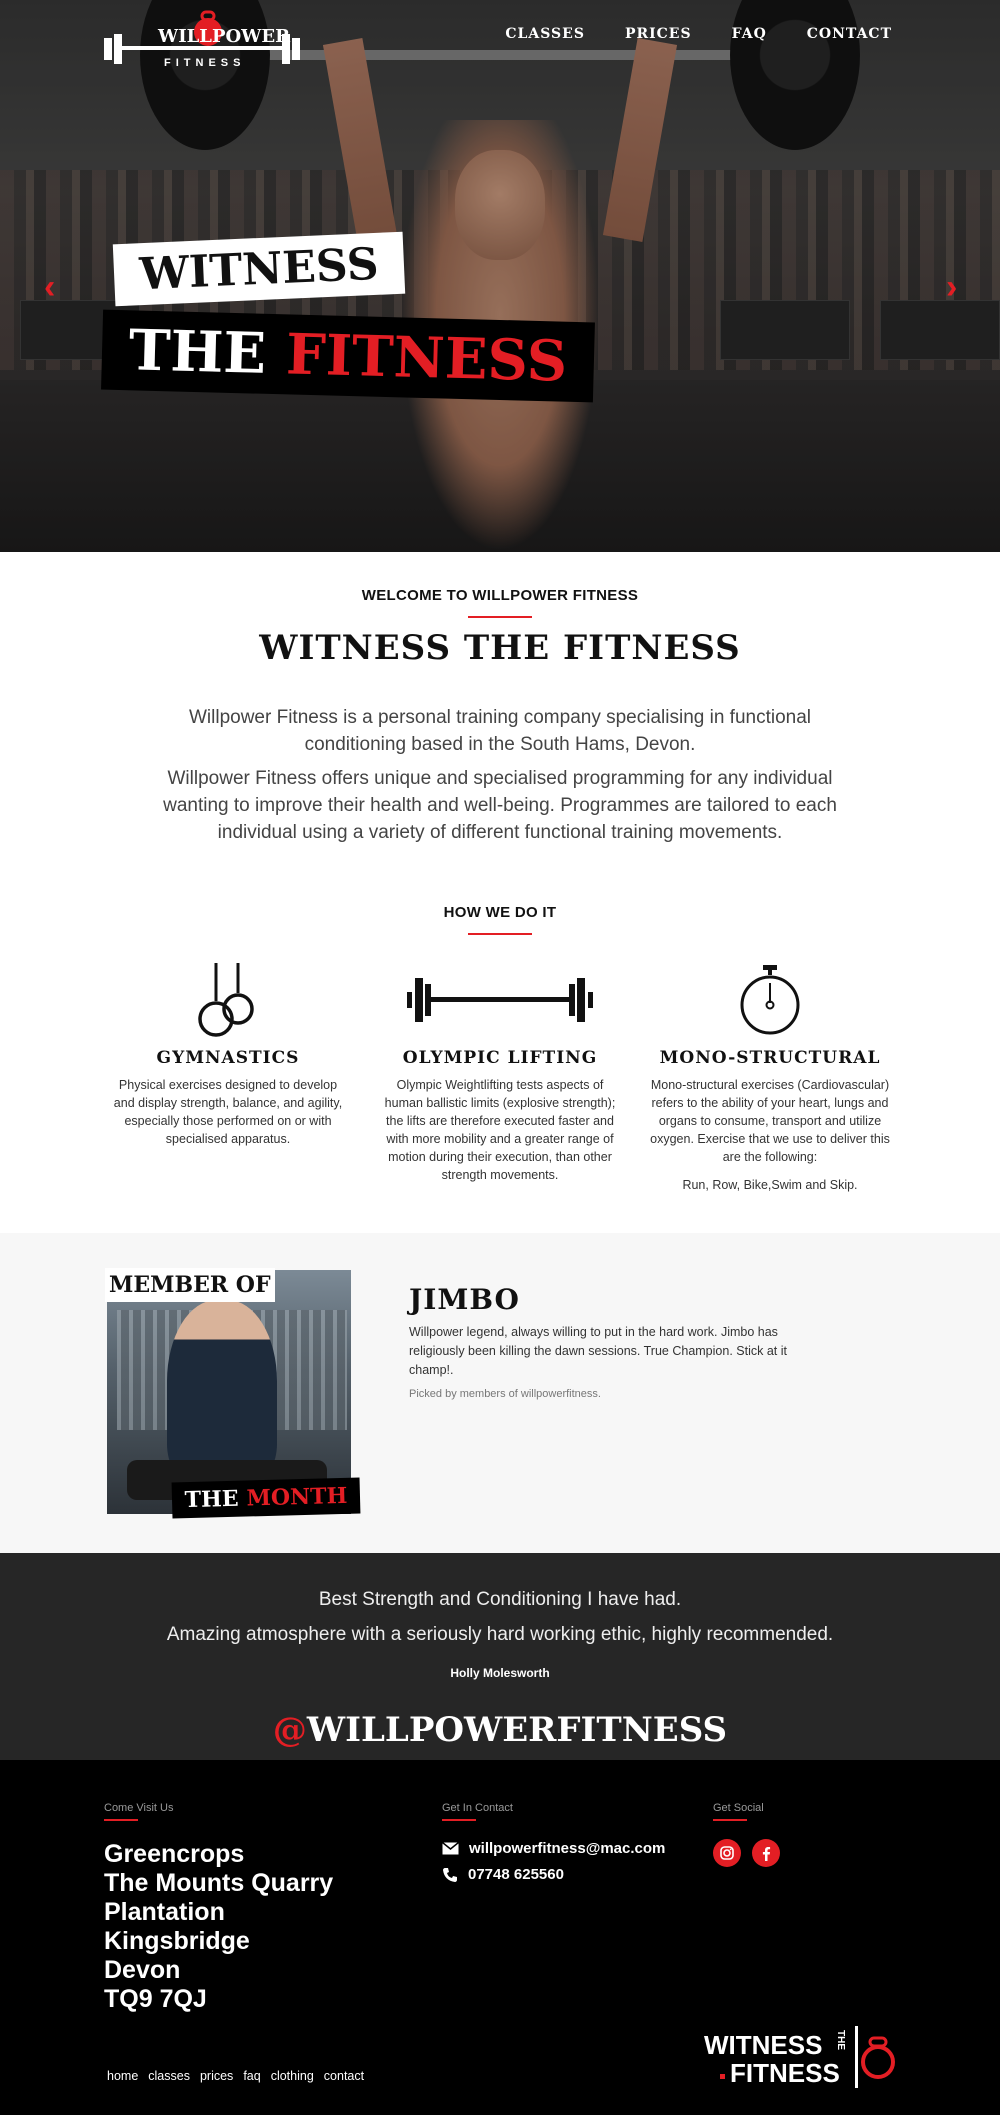 The height and width of the screenshot is (2115, 1000). I want to click on envelope-icon, so click(450, 1848).